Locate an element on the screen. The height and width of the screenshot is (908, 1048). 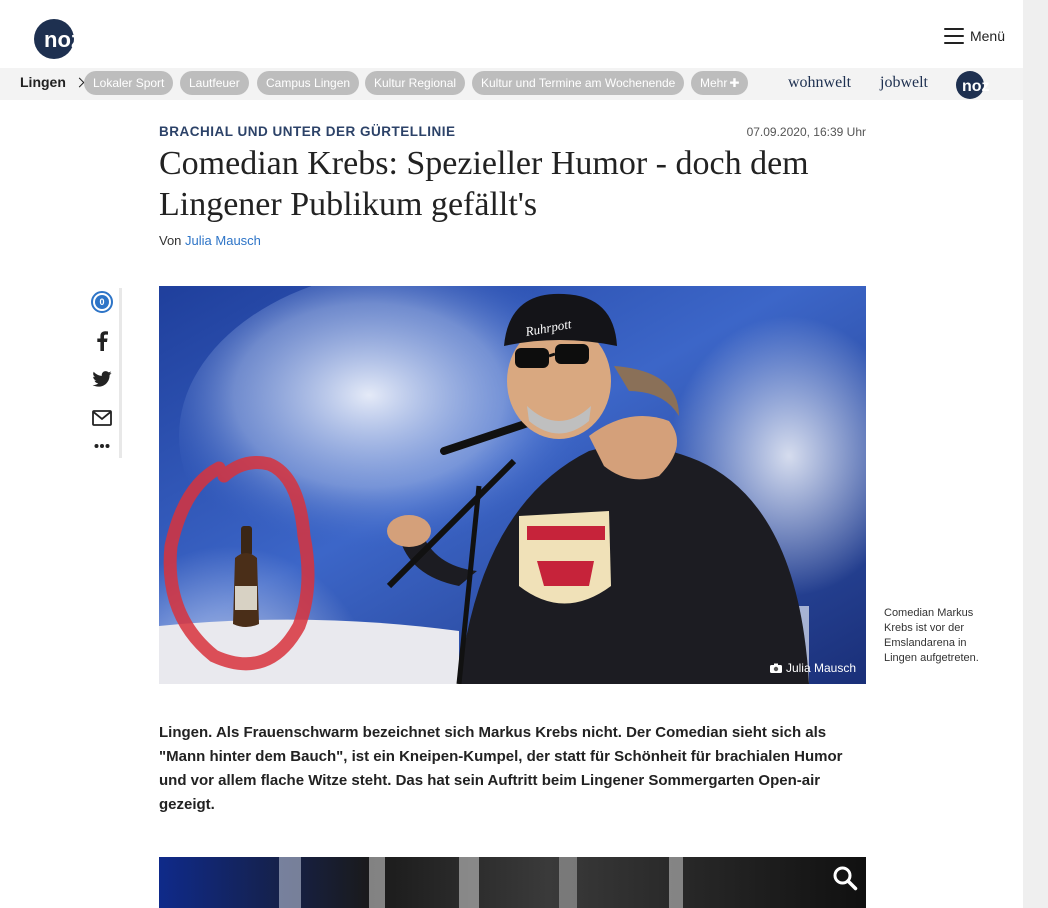
noz-logo: noz is located at coordinates (70, 39).